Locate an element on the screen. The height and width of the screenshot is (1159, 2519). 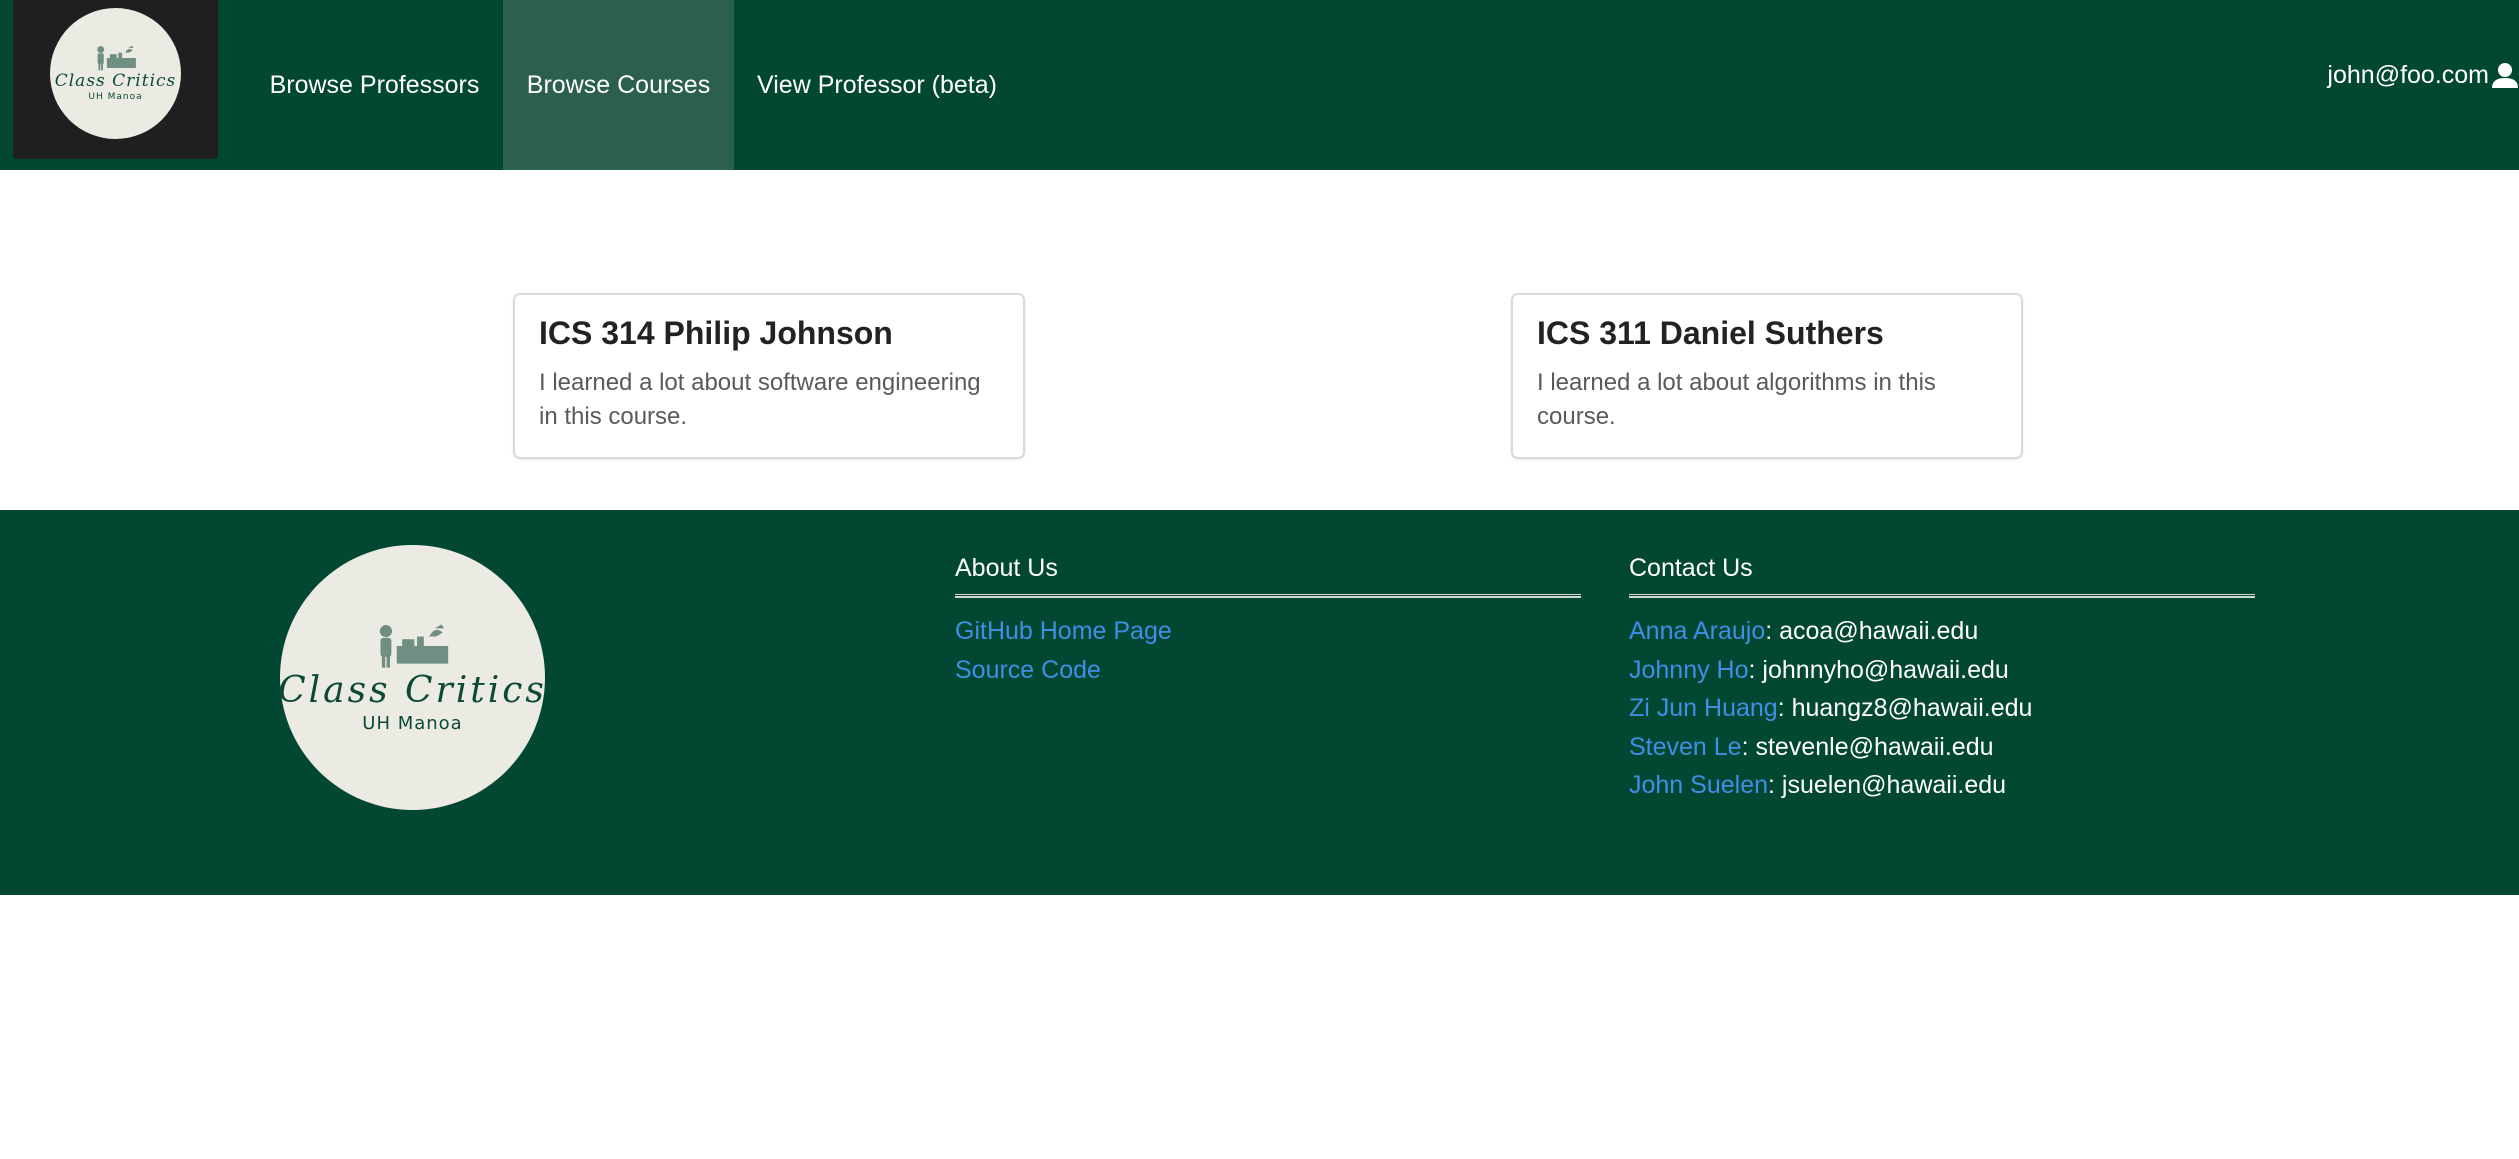
contact-item: Steven Le: stevenle@hawaii.edu is located at coordinates (1942, 747).